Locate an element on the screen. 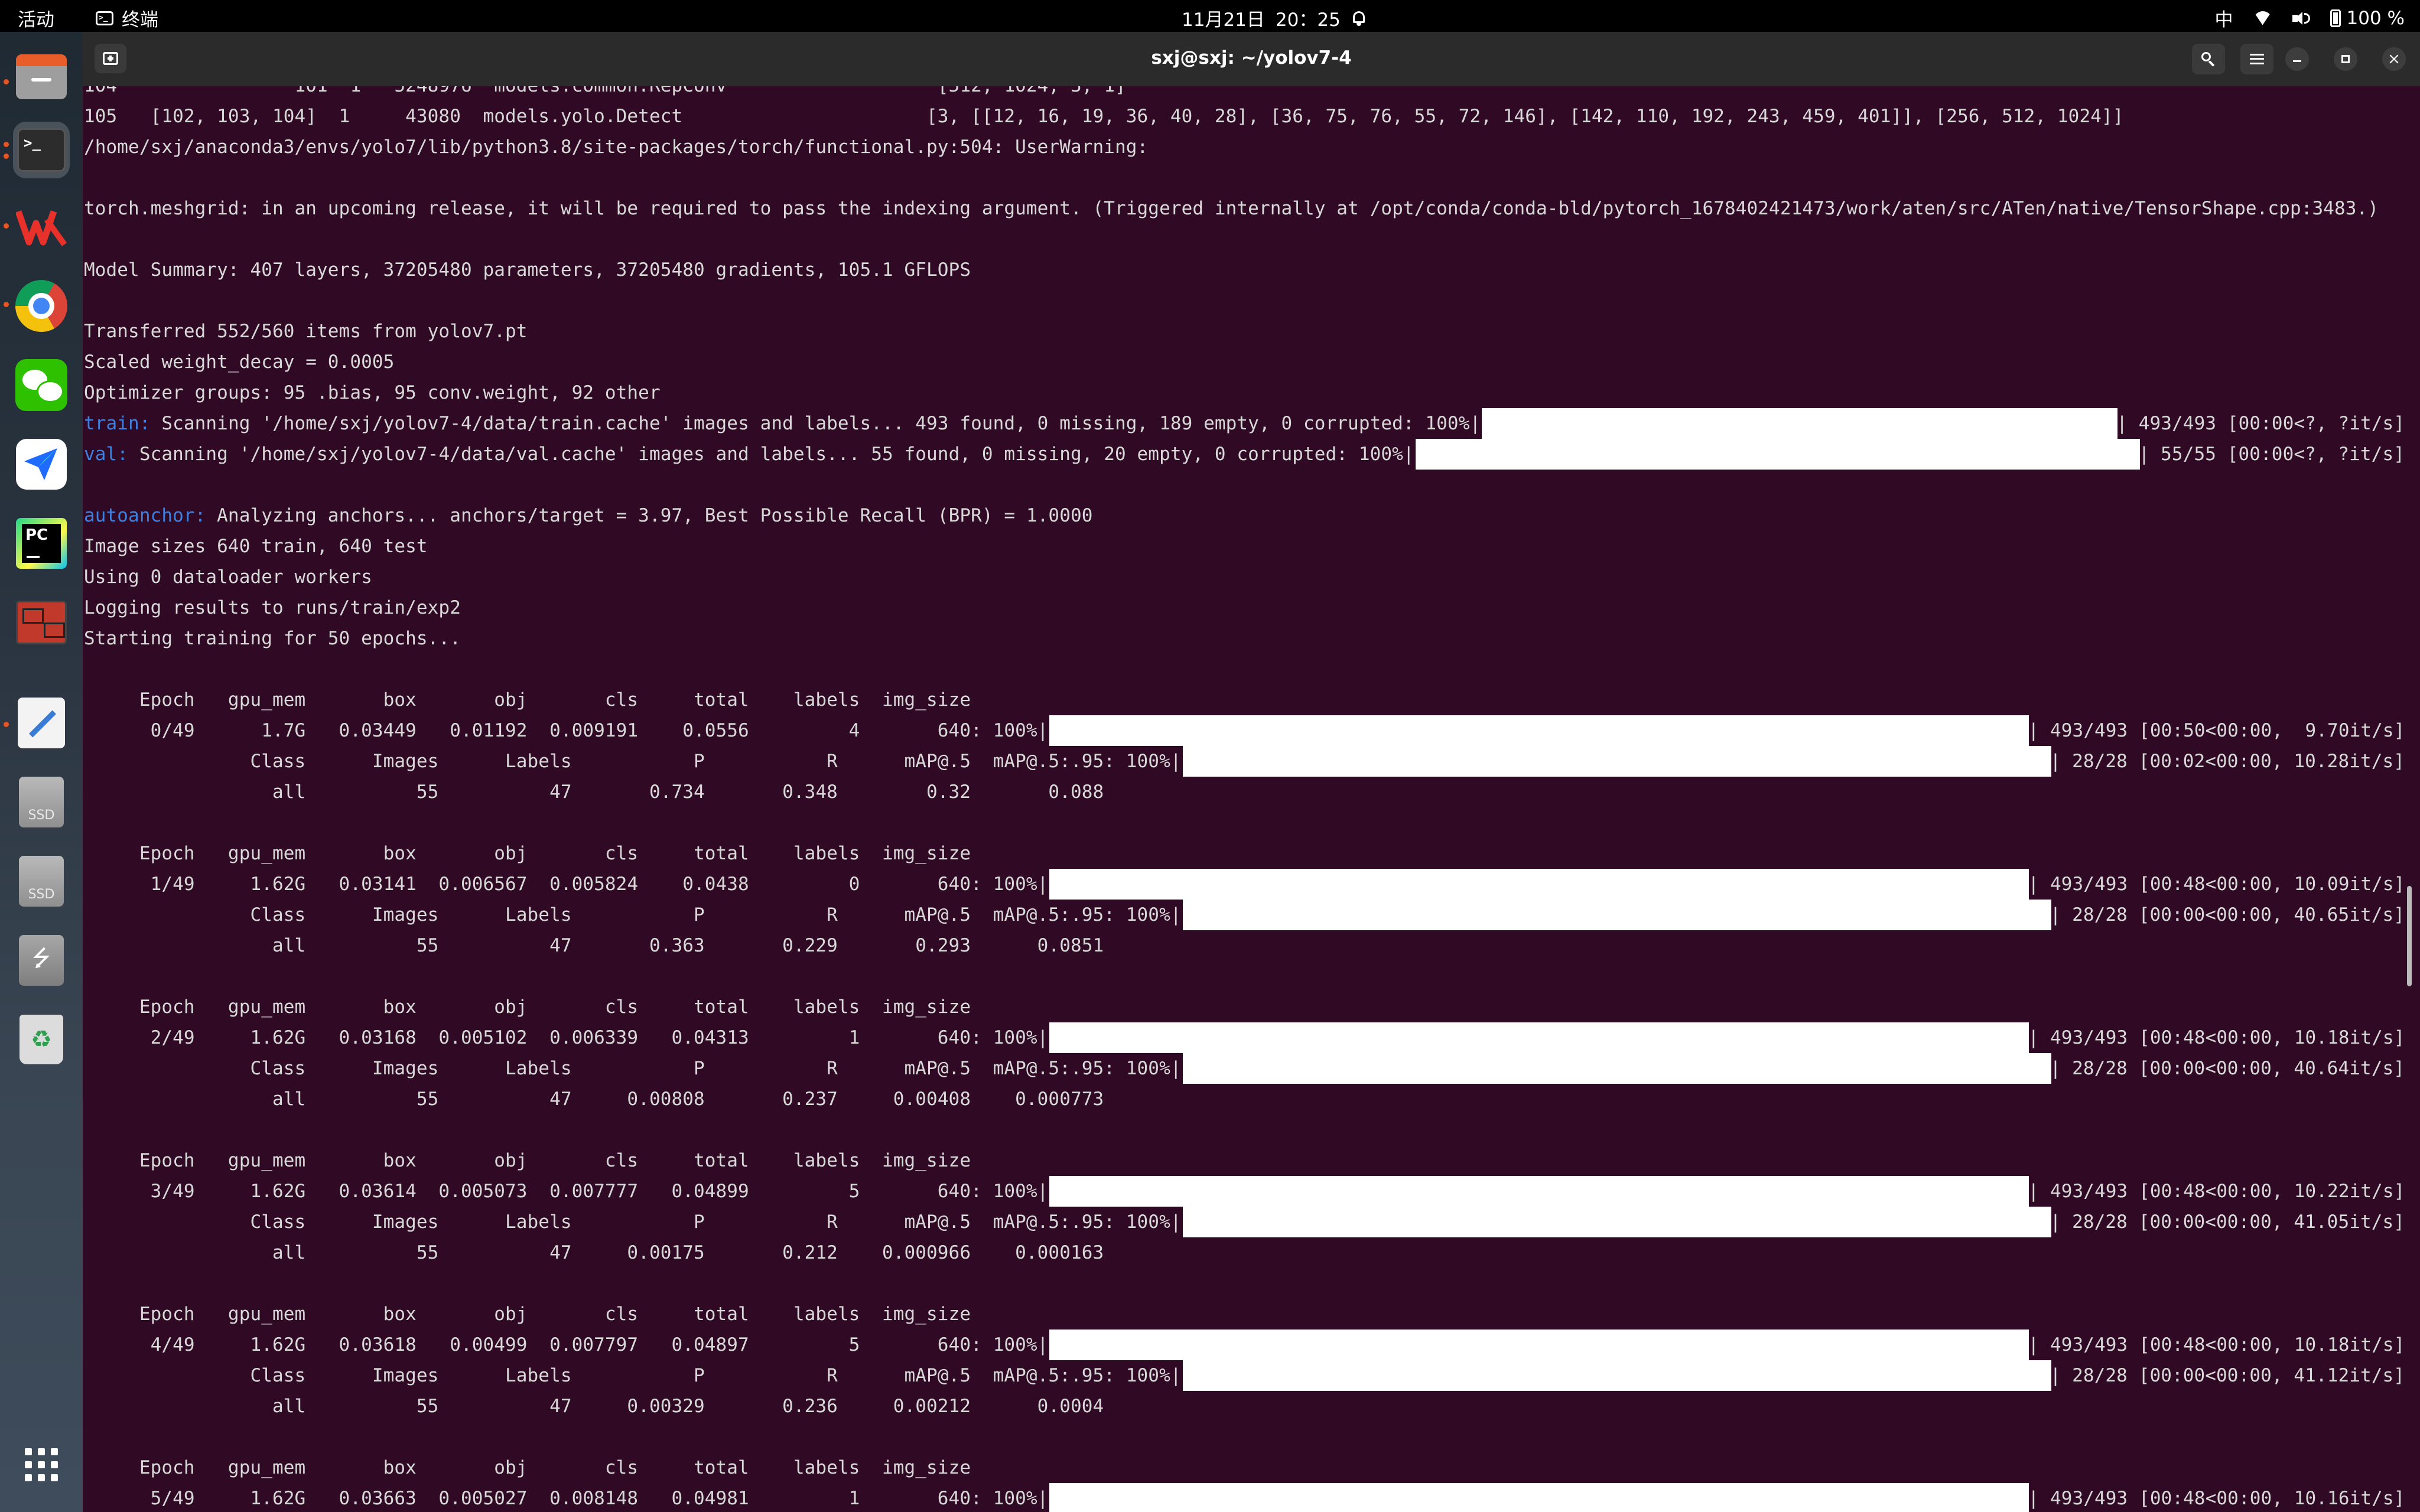  dock-files is located at coordinates (41, 76).